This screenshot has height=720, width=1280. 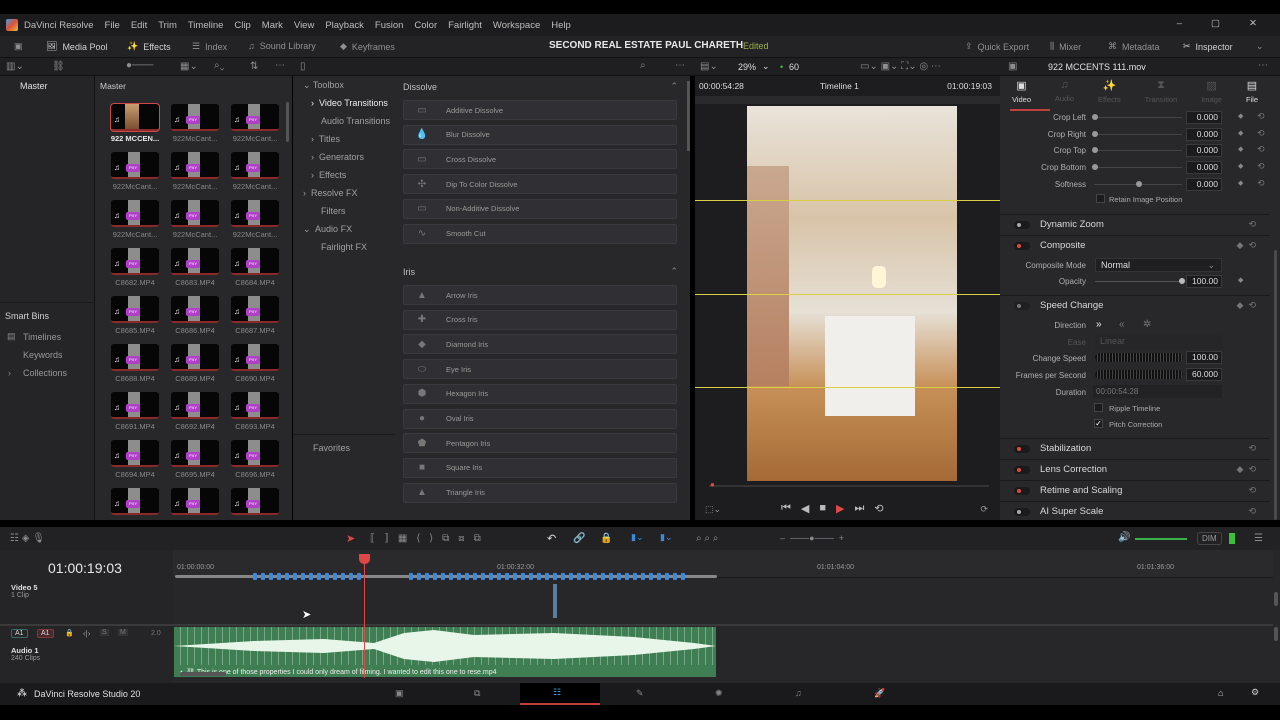 What do you see at coordinates (327, 229) in the screenshot?
I see `tree-audio-fx: ⌄ Audio FX` at bounding box center [327, 229].